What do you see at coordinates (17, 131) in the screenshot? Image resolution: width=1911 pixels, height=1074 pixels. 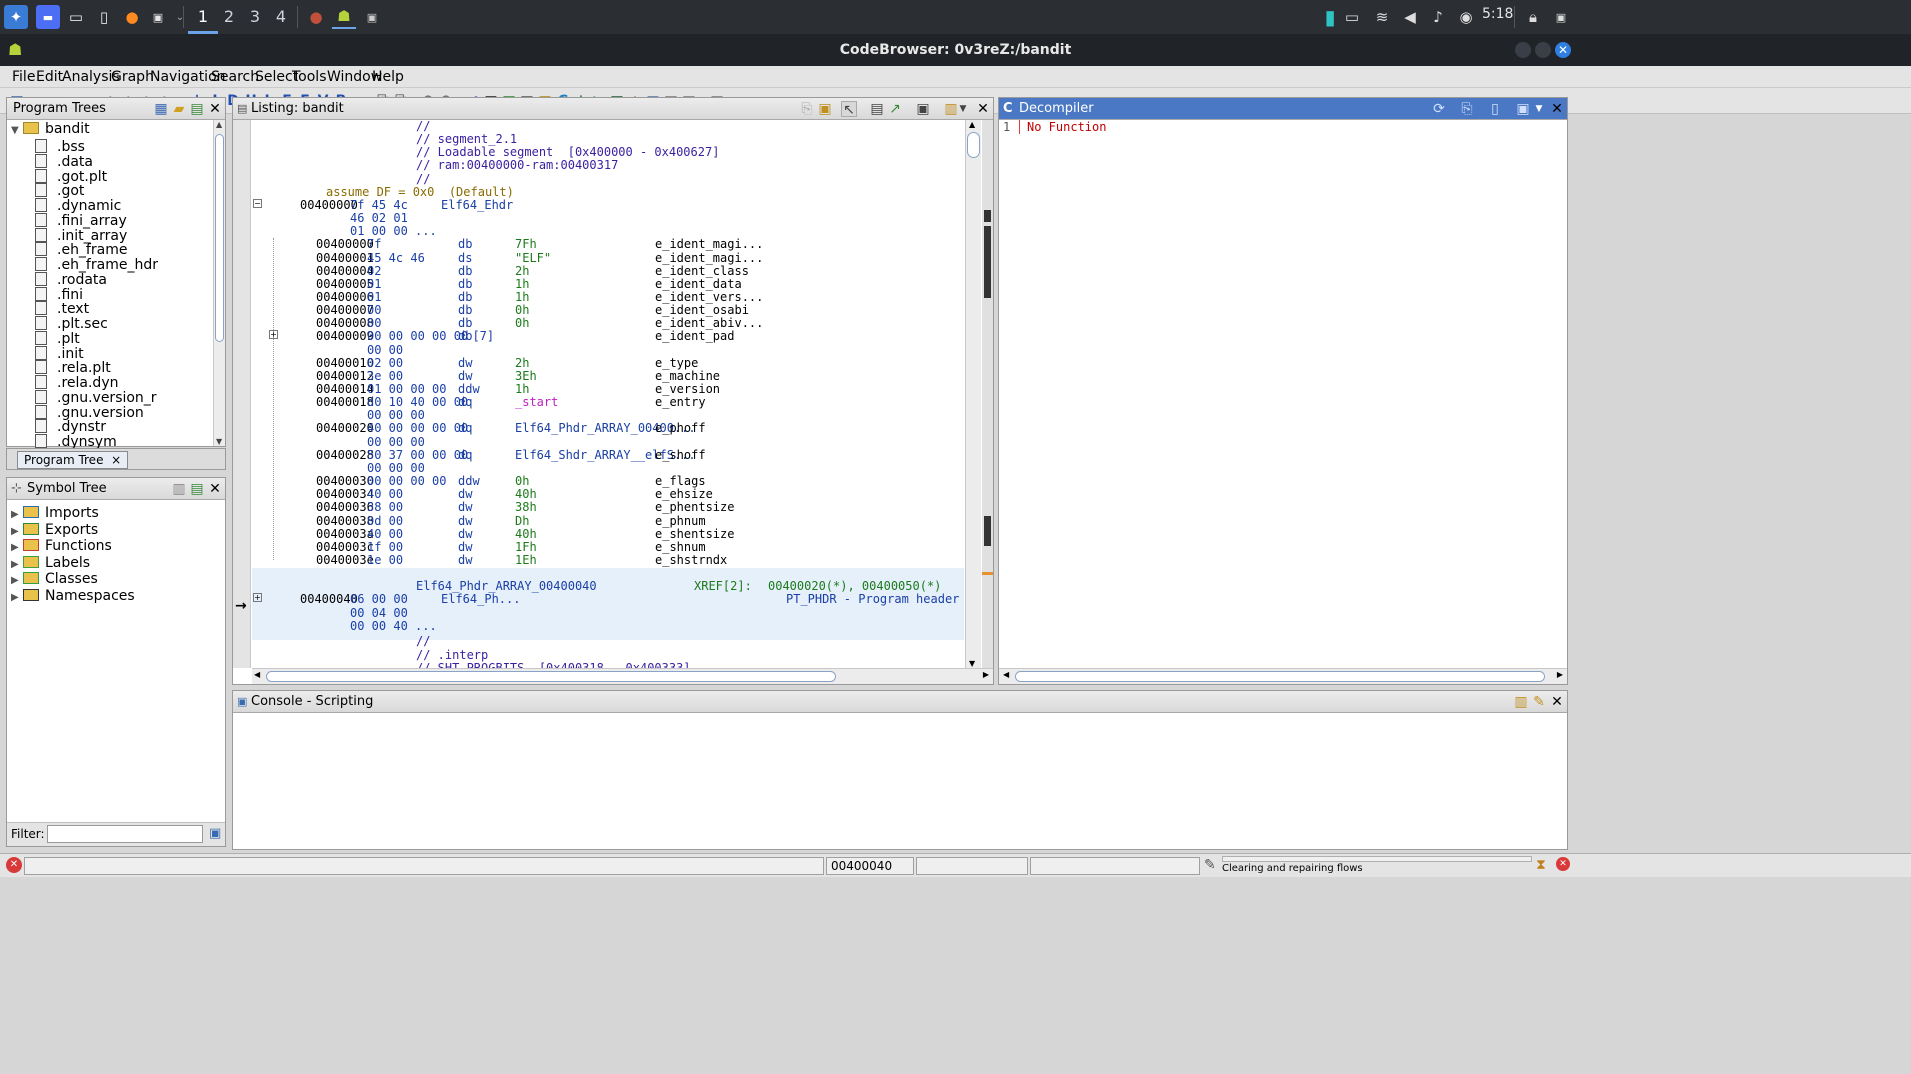 I see `expand-icon: ▼` at bounding box center [17, 131].